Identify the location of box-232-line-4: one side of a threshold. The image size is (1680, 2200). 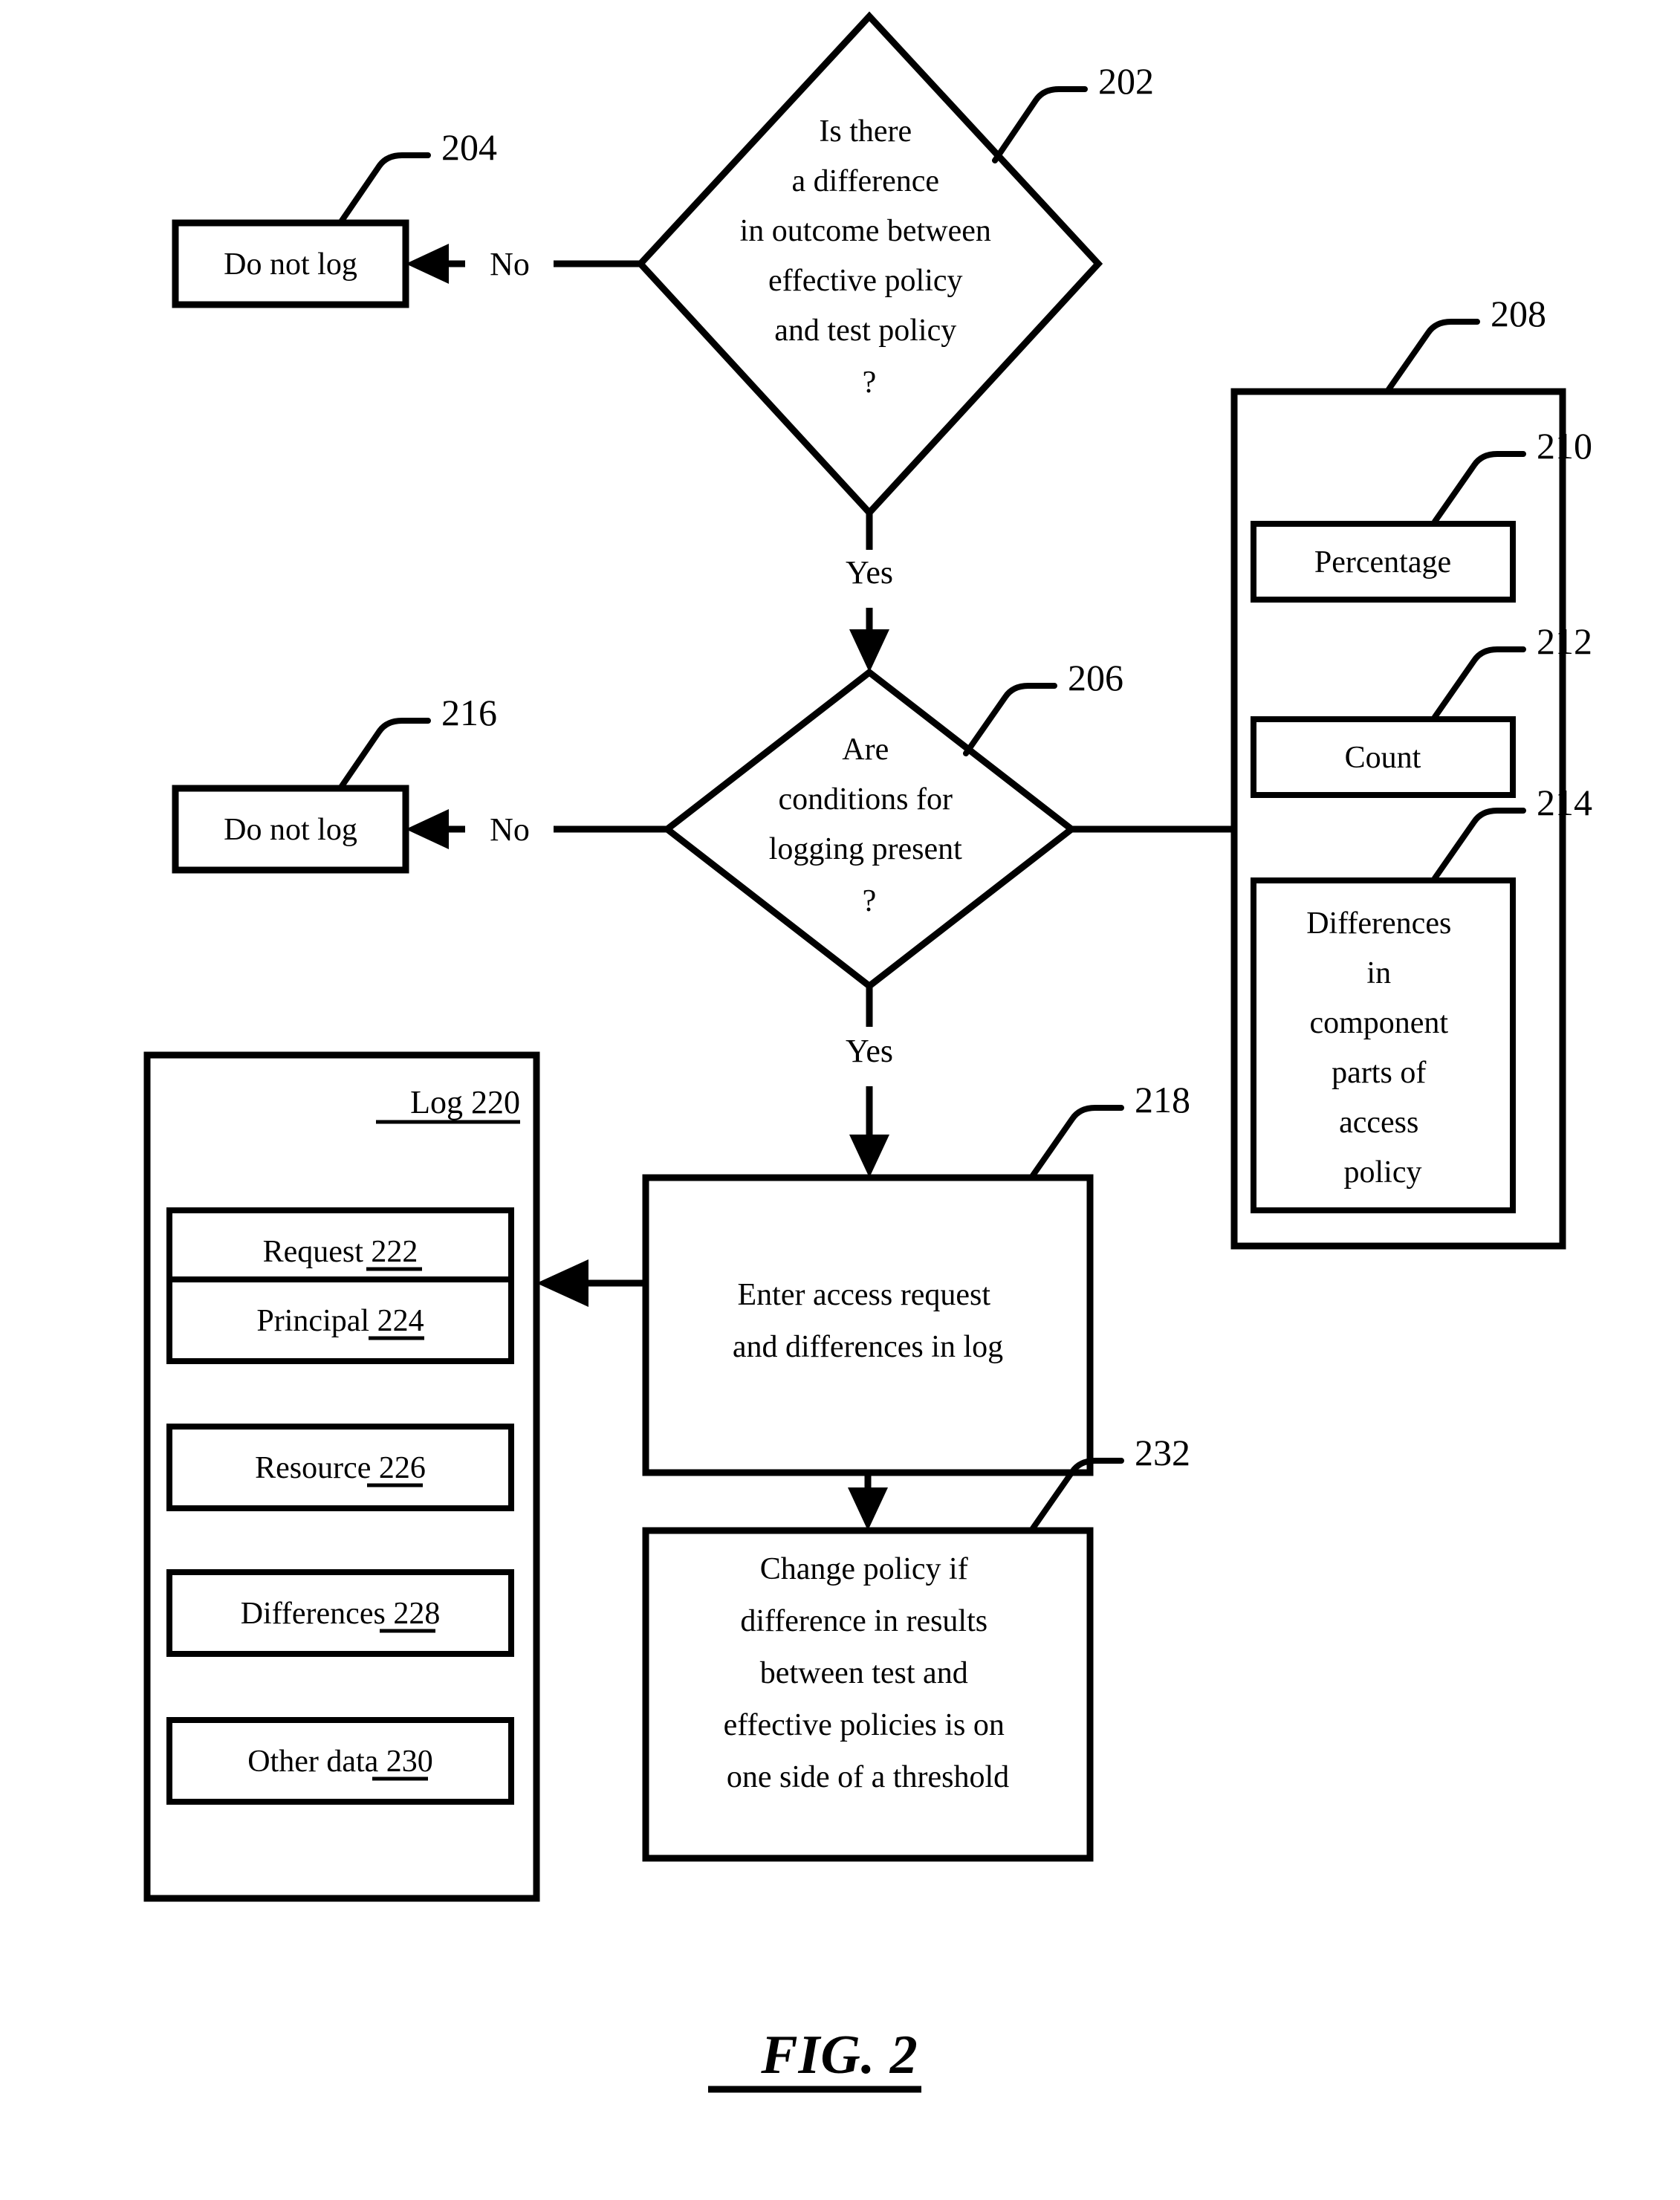
(868, 1777).